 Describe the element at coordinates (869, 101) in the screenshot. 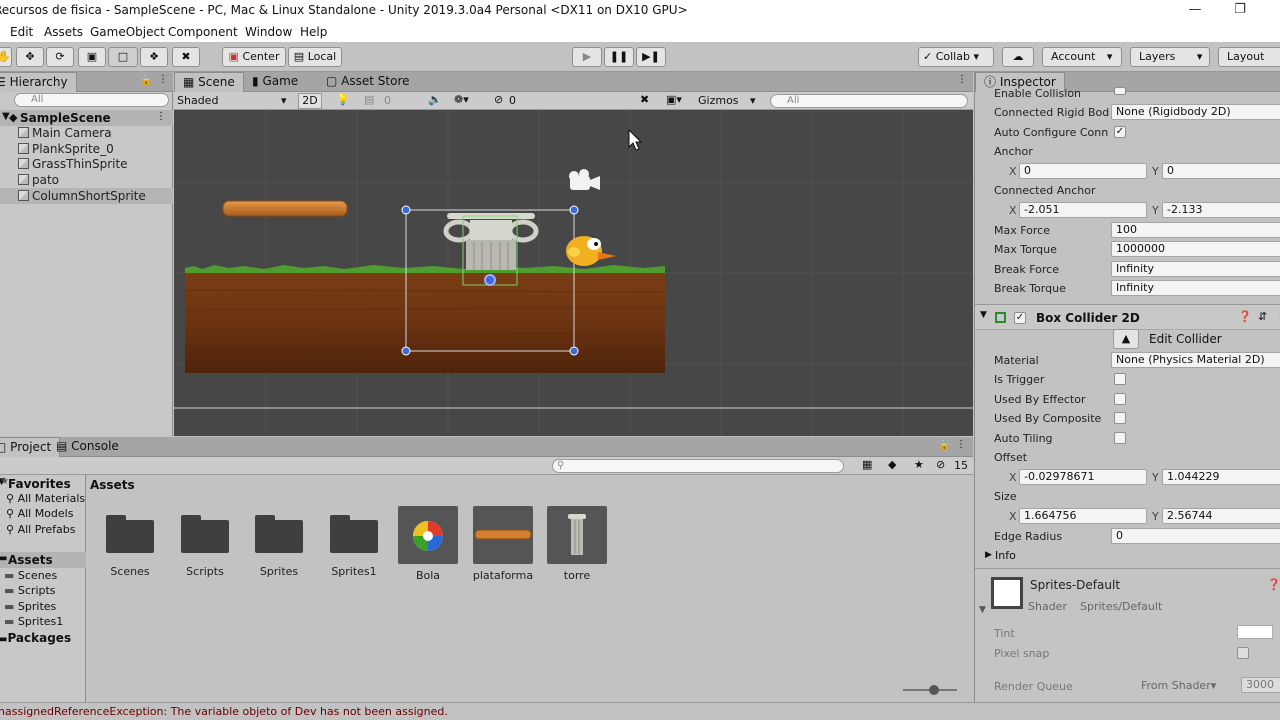

I see `scene-search: All` at that location.